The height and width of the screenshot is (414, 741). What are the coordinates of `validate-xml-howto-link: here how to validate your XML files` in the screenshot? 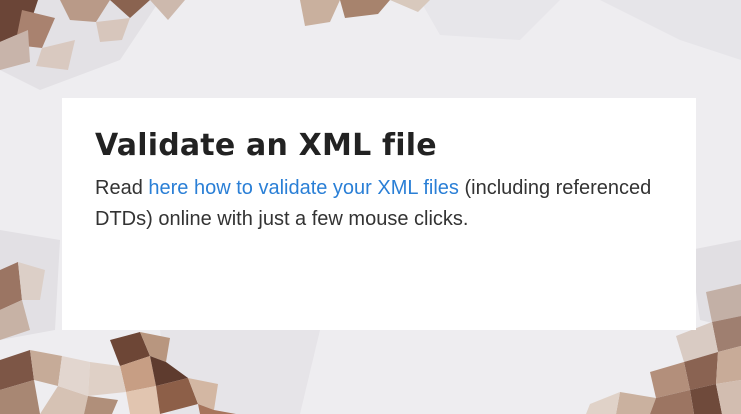 It's located at (303, 188).